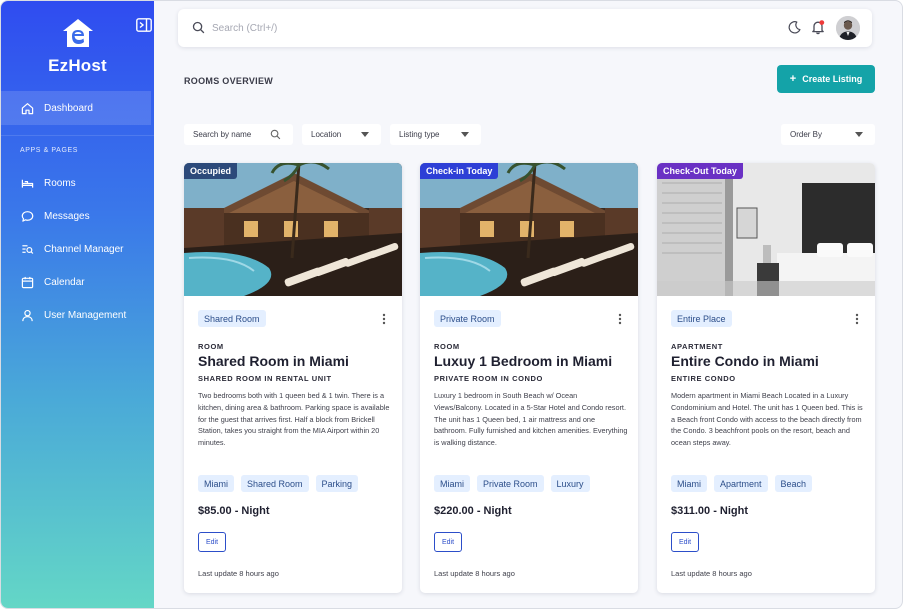 The width and height of the screenshot is (904, 610). I want to click on listing-price: $311.00 - Night, so click(710, 511).